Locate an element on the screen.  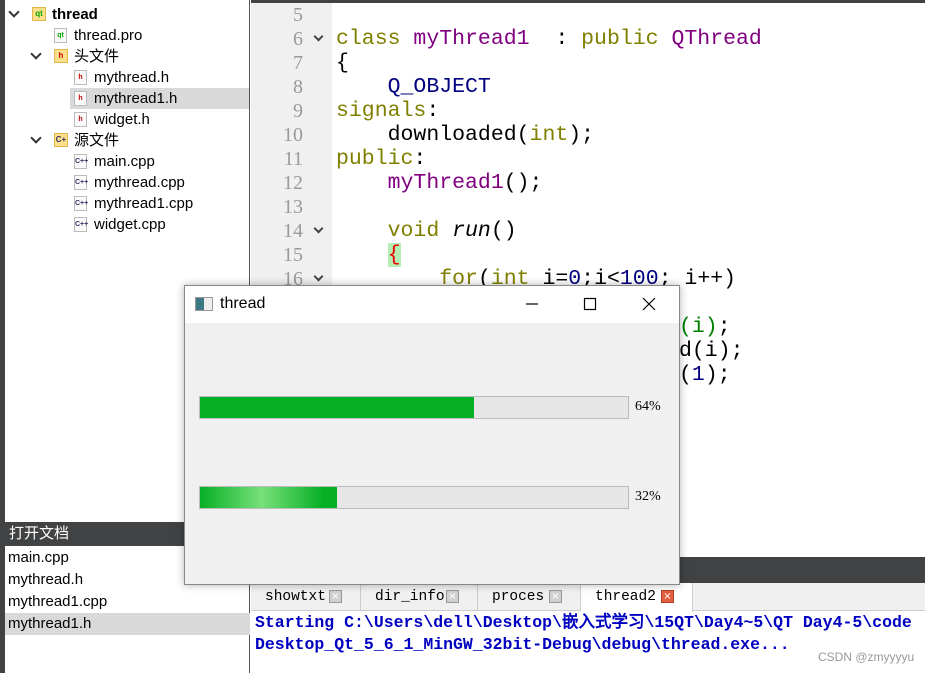
watermark: CSDN @zmyyyyu is located at coordinates (866, 657).